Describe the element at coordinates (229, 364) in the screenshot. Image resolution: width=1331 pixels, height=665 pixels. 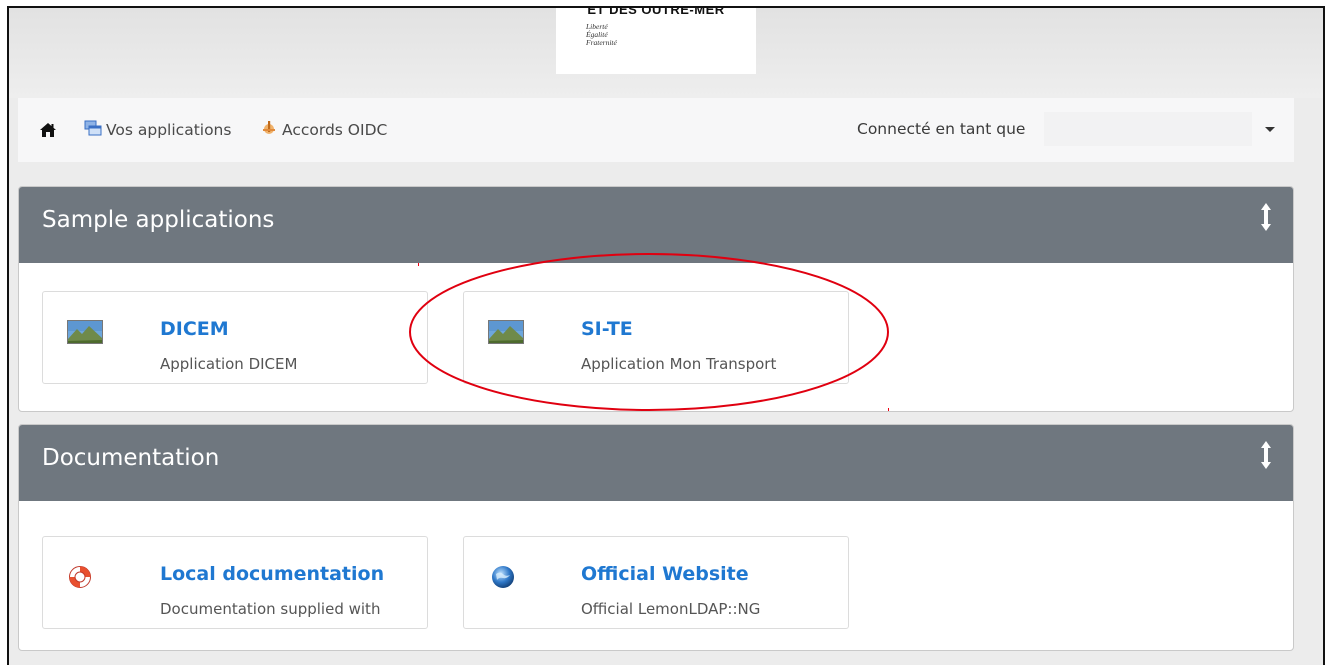
I see `app-description: Application DICEM` at that location.